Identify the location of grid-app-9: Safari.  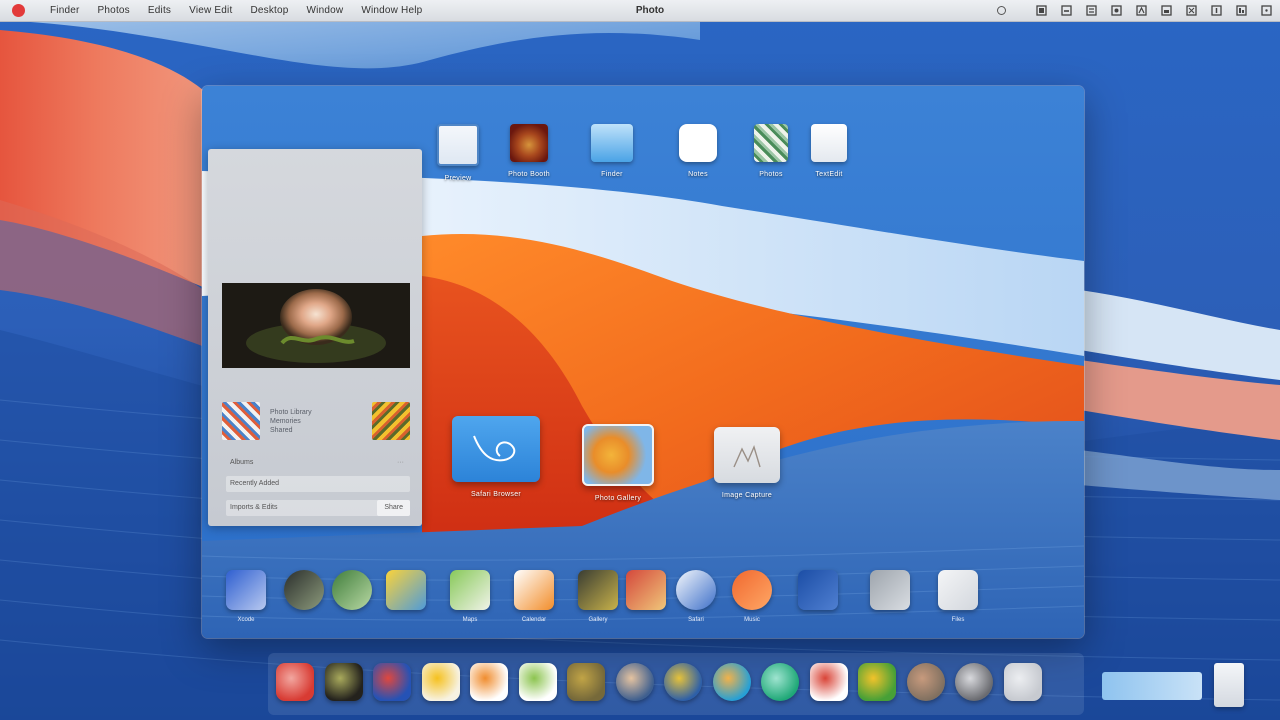
(696, 596).